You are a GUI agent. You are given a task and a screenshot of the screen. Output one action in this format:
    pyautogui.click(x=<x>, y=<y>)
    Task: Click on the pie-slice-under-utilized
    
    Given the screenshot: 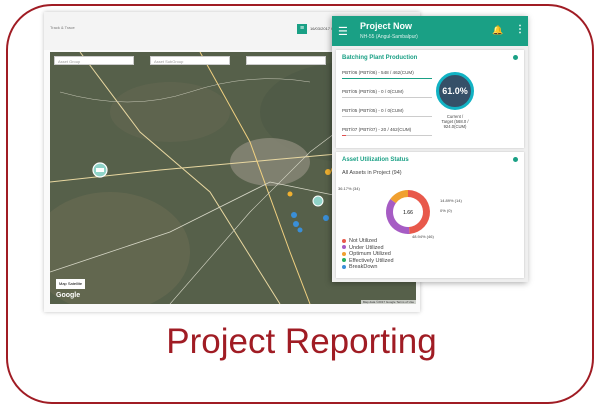 What is the action you would take?
    pyautogui.click(x=398, y=216)
    